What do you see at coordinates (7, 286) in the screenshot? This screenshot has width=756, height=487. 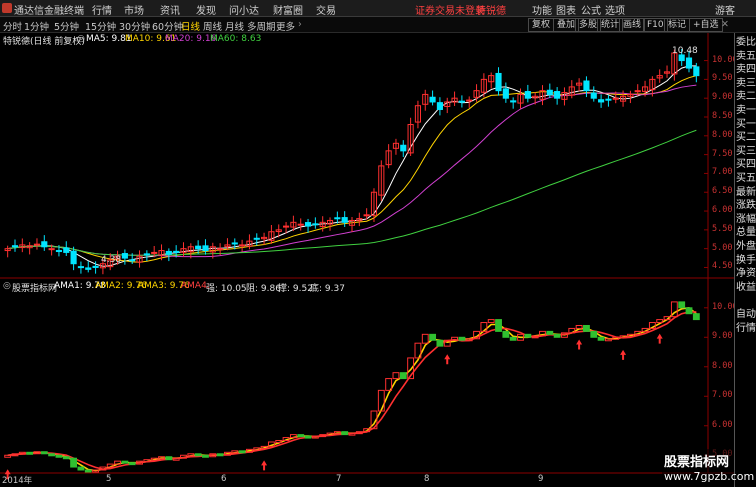 I see `sub-settings-icon: ◎` at bounding box center [7, 286].